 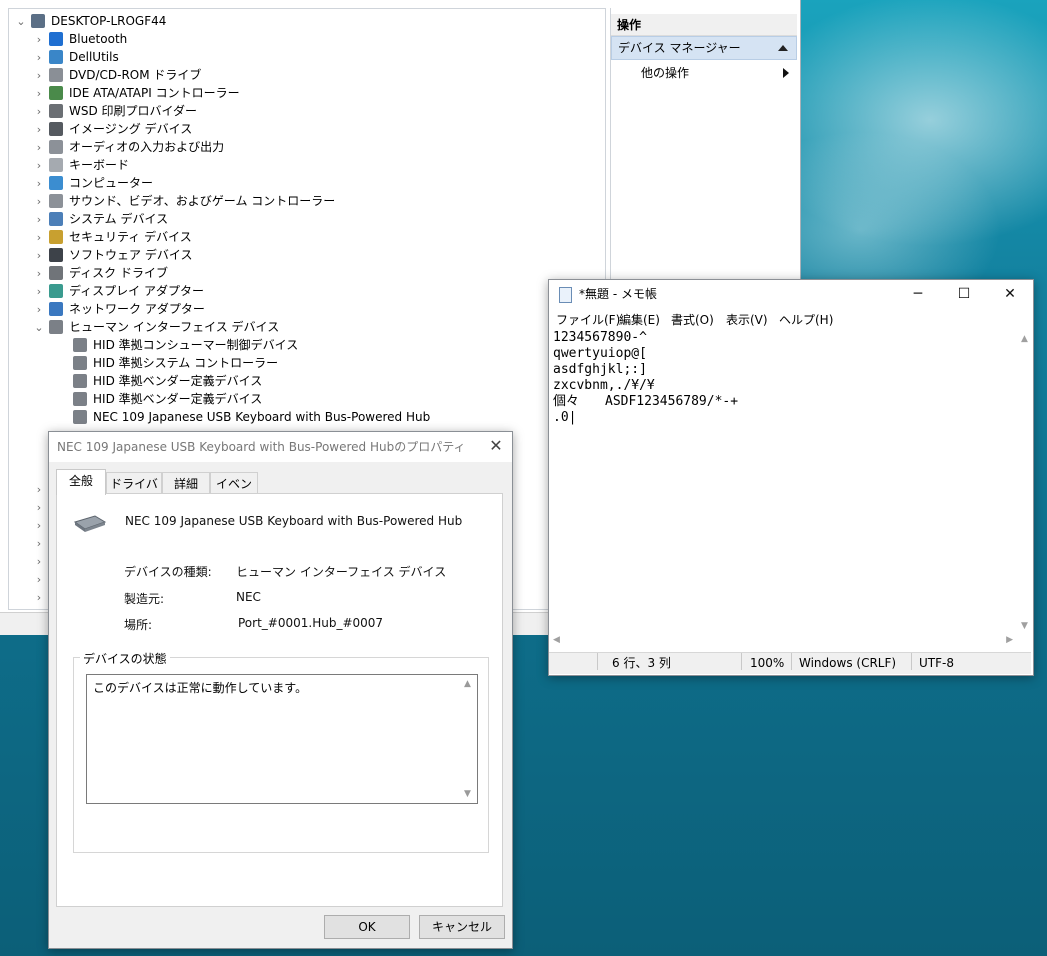 I want to click on notepad-statusbar: 6 行、3 列 100% Windows (CRLF) UTF-8, so click(x=790, y=663).